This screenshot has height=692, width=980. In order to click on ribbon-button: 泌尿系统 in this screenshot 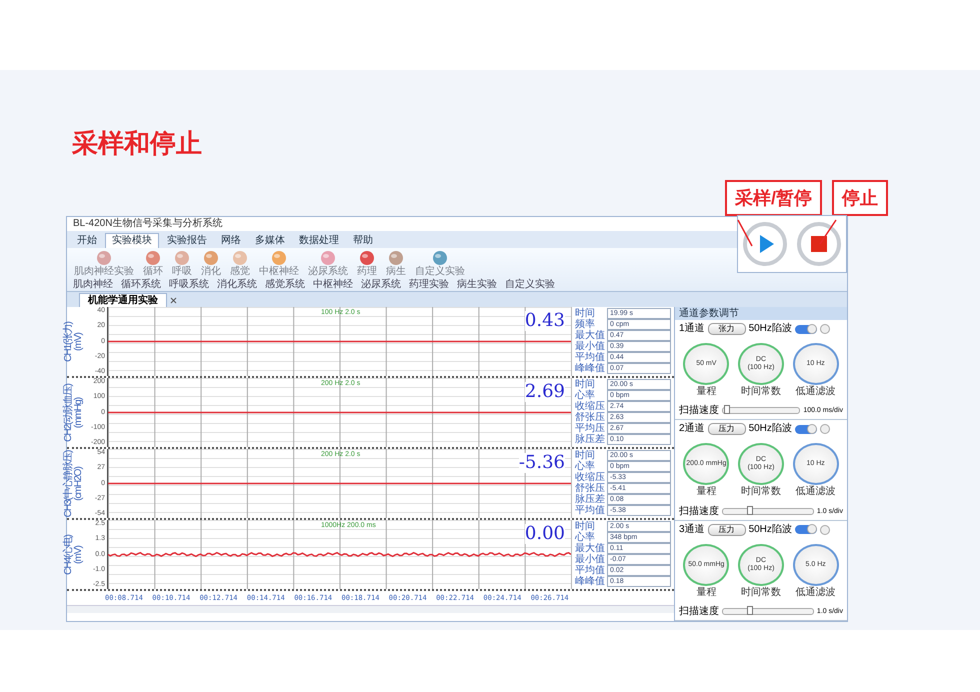, I will do `click(328, 264)`.